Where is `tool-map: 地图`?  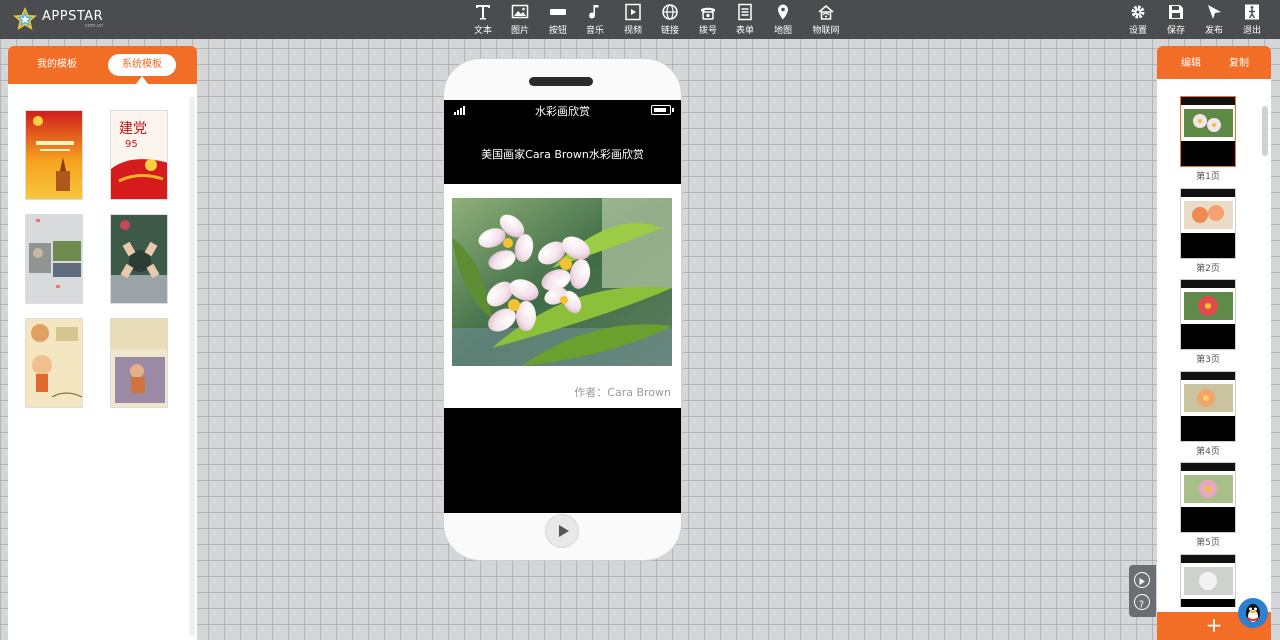 tool-map: 地图 is located at coordinates (783, 20).